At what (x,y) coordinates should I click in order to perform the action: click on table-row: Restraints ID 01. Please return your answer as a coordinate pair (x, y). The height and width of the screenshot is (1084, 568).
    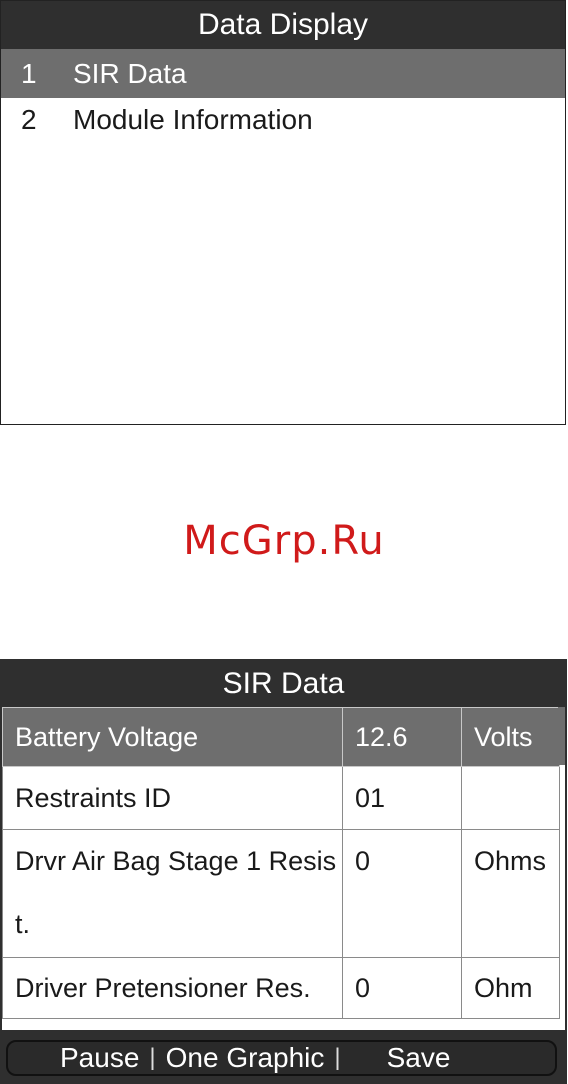
    Looking at the image, I should click on (281, 798).